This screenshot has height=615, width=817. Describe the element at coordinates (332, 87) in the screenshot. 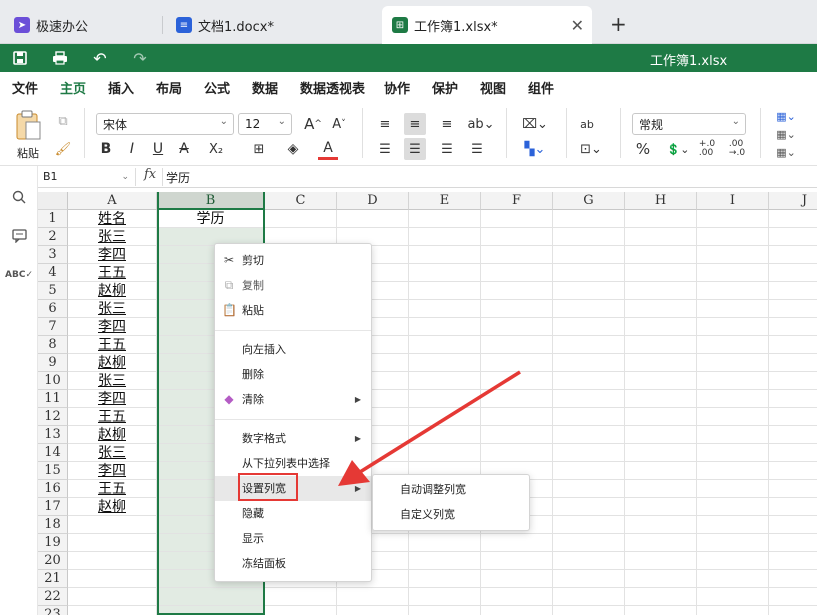

I see `menu-pivot: 数据透视表` at that location.